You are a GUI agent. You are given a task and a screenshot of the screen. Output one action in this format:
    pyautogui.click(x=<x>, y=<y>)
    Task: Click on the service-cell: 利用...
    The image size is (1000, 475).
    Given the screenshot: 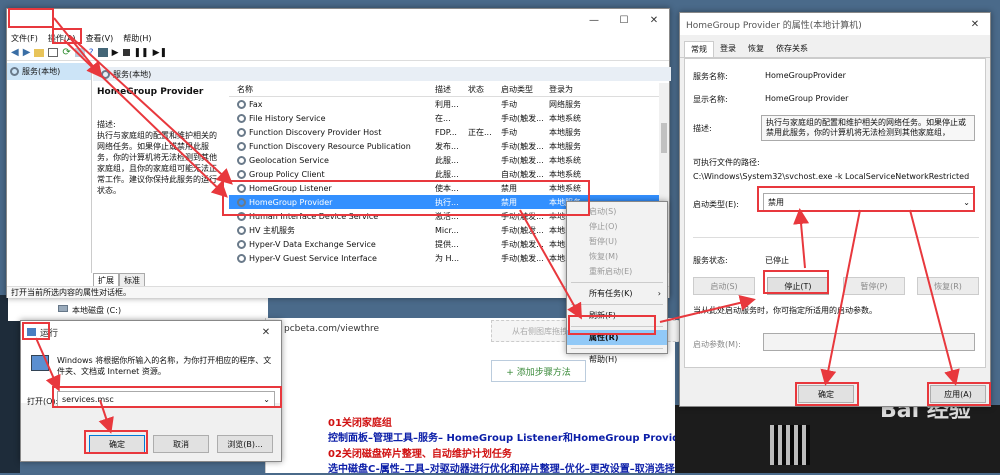 What is the action you would take?
    pyautogui.click(x=447, y=104)
    